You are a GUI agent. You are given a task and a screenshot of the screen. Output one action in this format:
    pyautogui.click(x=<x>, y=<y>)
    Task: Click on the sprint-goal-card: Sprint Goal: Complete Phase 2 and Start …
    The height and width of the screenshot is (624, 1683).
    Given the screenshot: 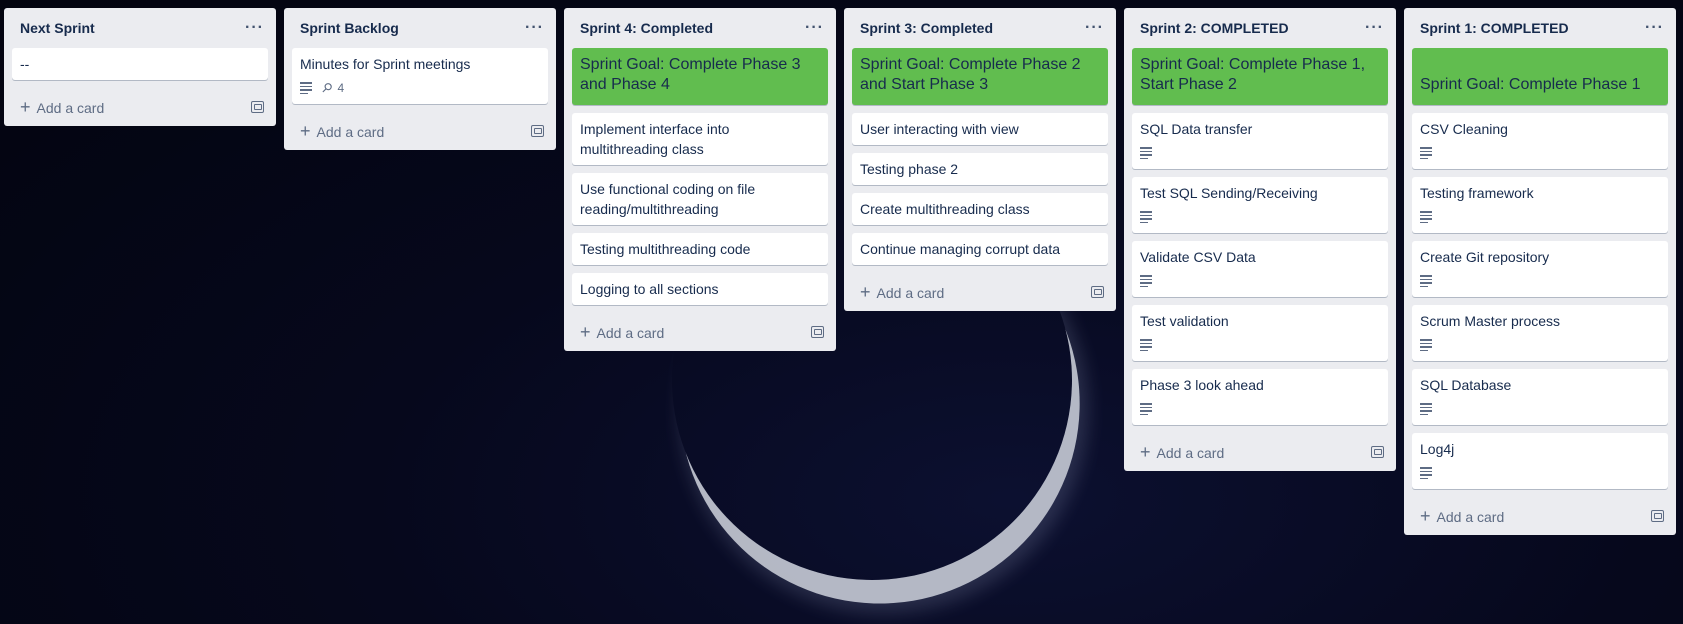 What is the action you would take?
    pyautogui.click(x=980, y=76)
    